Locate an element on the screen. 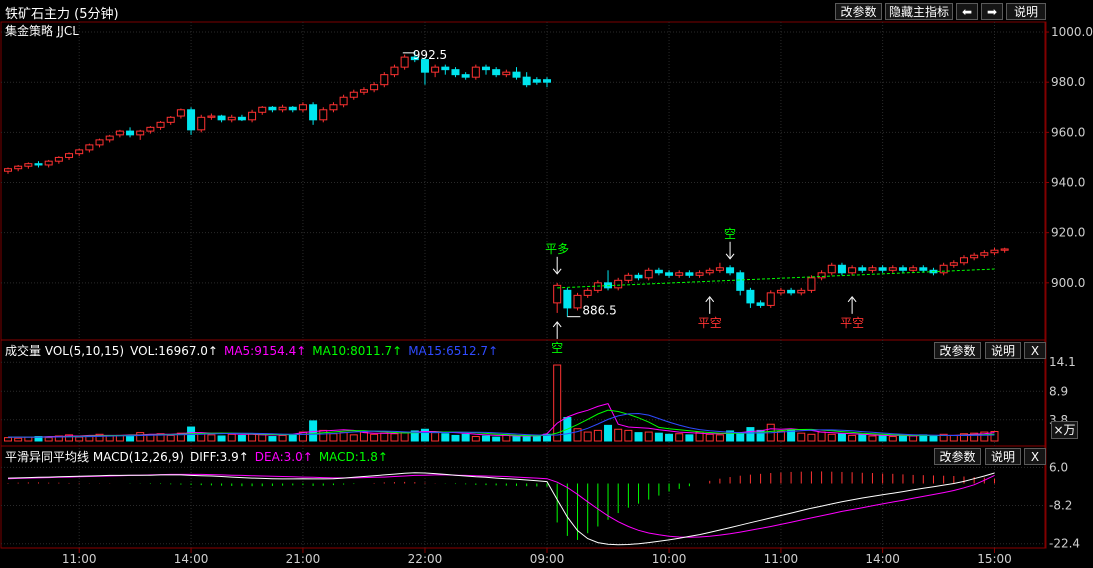  x-tick-label: 11:00 is located at coordinates (781, 559).